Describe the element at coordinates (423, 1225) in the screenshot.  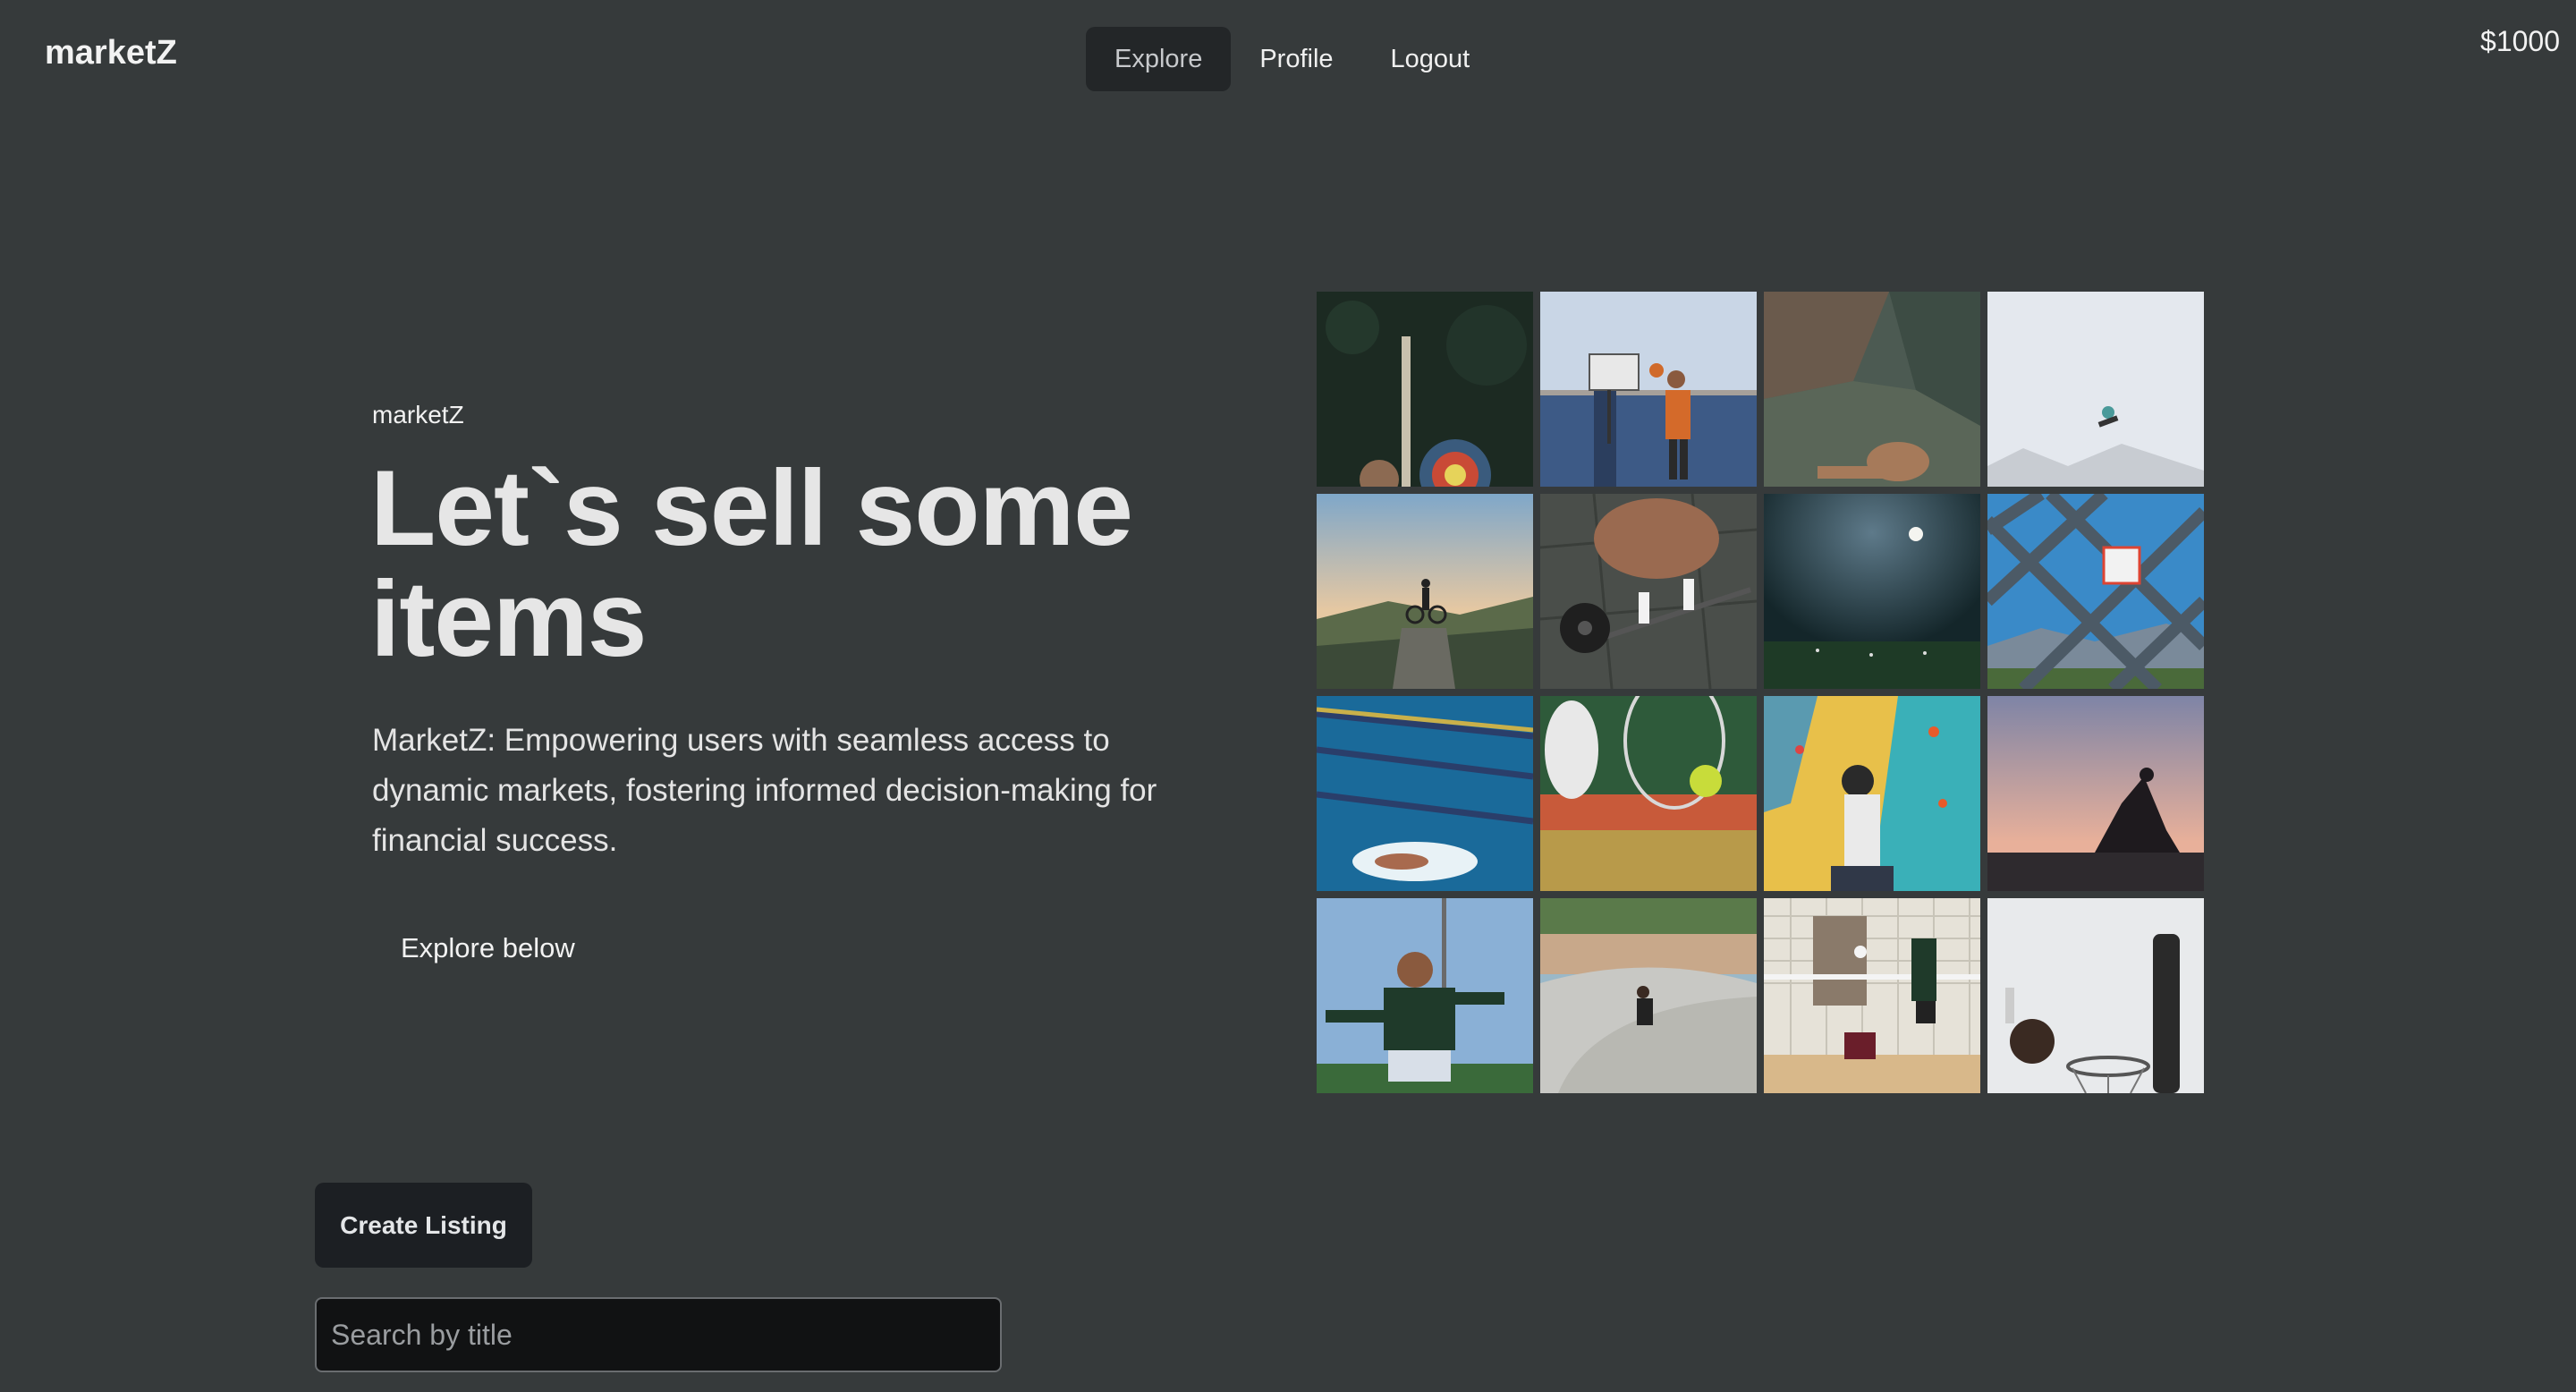
I see `create-listing-button: Create Listing` at that location.